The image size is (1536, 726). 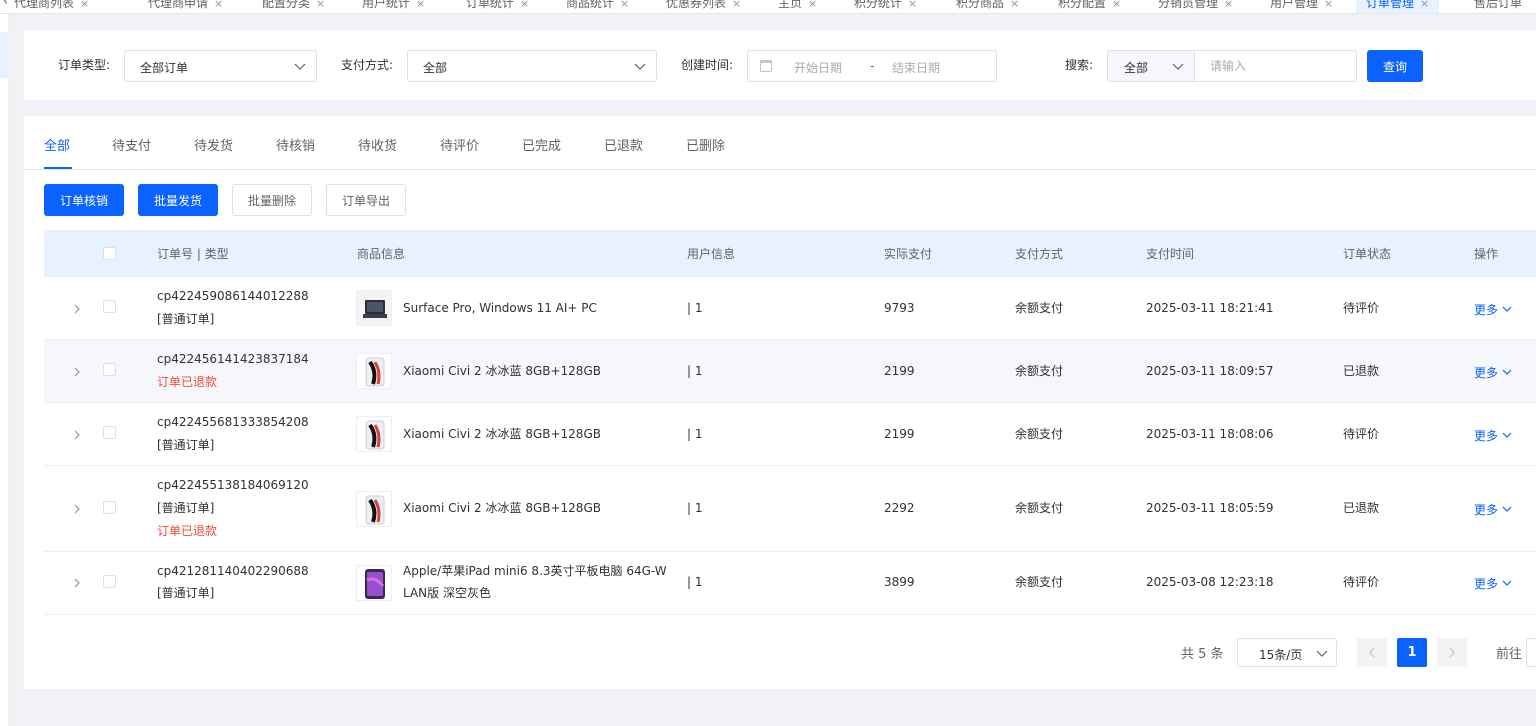 I want to click on order-type-select: 全部订单, so click(x=220, y=66).